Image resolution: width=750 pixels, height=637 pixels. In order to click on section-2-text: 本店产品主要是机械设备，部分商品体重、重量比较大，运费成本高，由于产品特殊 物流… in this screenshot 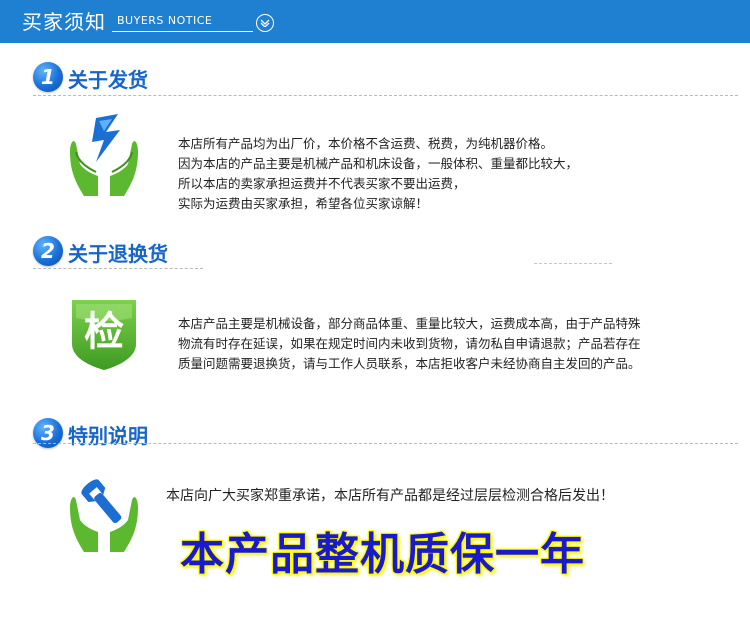, I will do `click(409, 344)`.